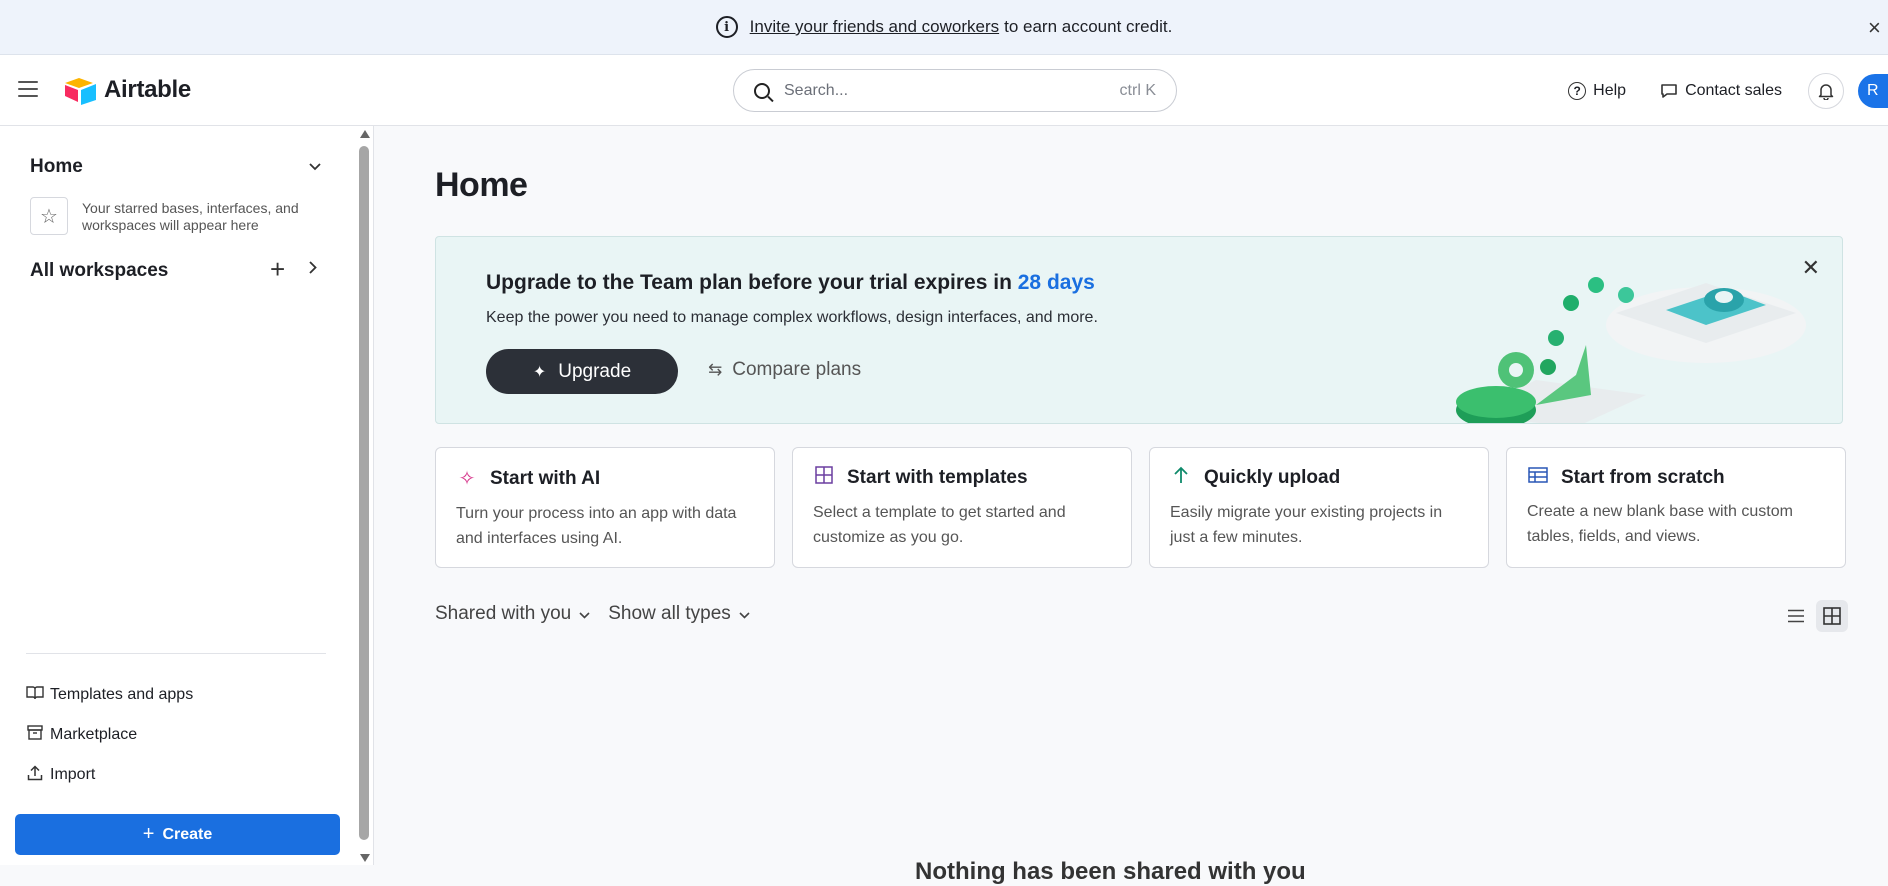 This screenshot has height=886, width=1888. I want to click on sidebar-item-templates: Templates and apps, so click(109, 694).